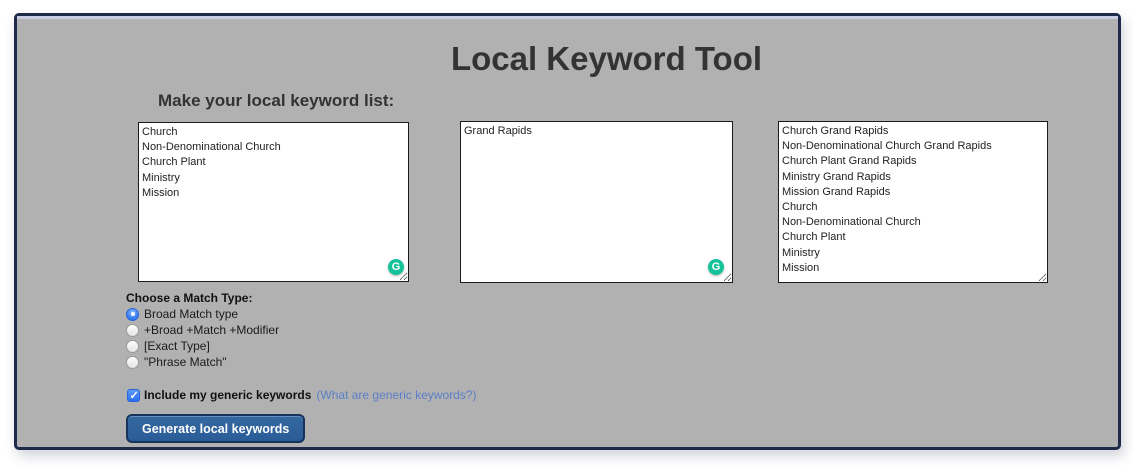 Image resolution: width=1134 pixels, height=476 pixels. Describe the element at coordinates (606, 58) in the screenshot. I see `page-title: Local Keyword Tool` at that location.